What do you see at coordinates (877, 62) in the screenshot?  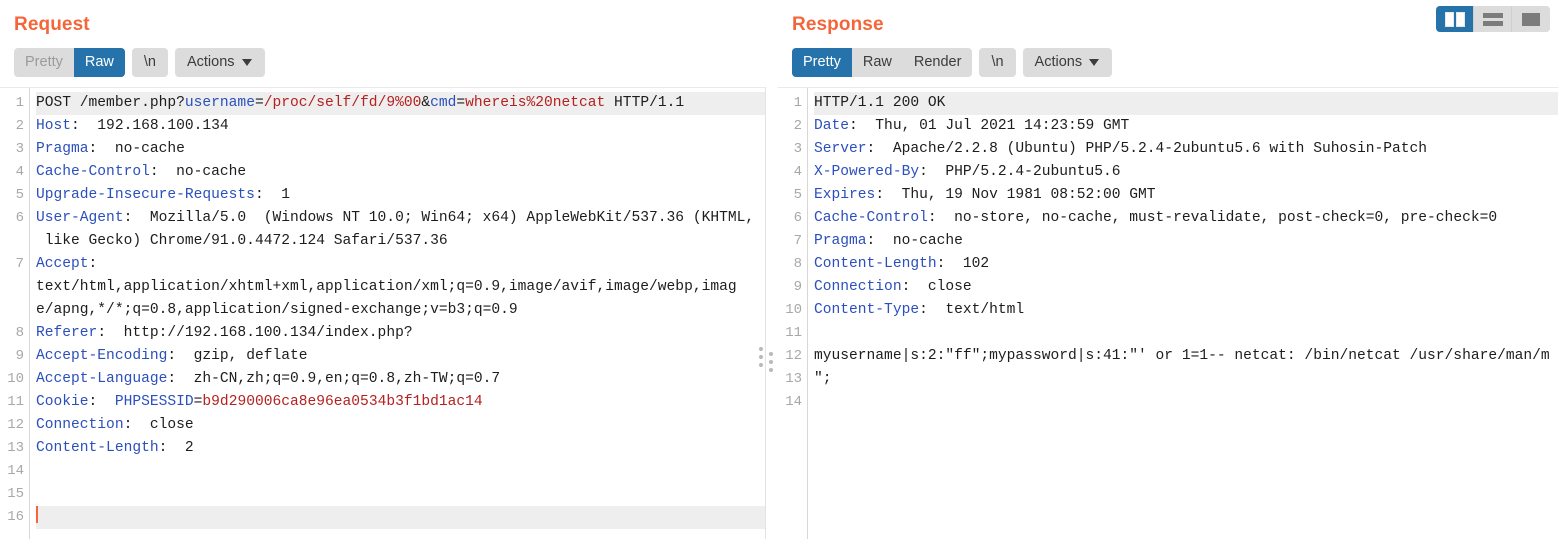 I see `tab-response-raw: Raw` at bounding box center [877, 62].